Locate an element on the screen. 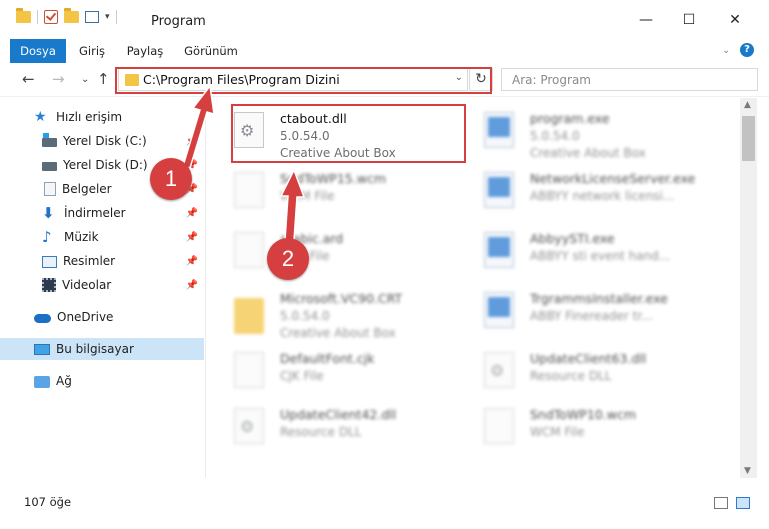 Image resolution: width=769 pixels, height=529 pixels. cloud-icon is located at coordinates (42, 318).